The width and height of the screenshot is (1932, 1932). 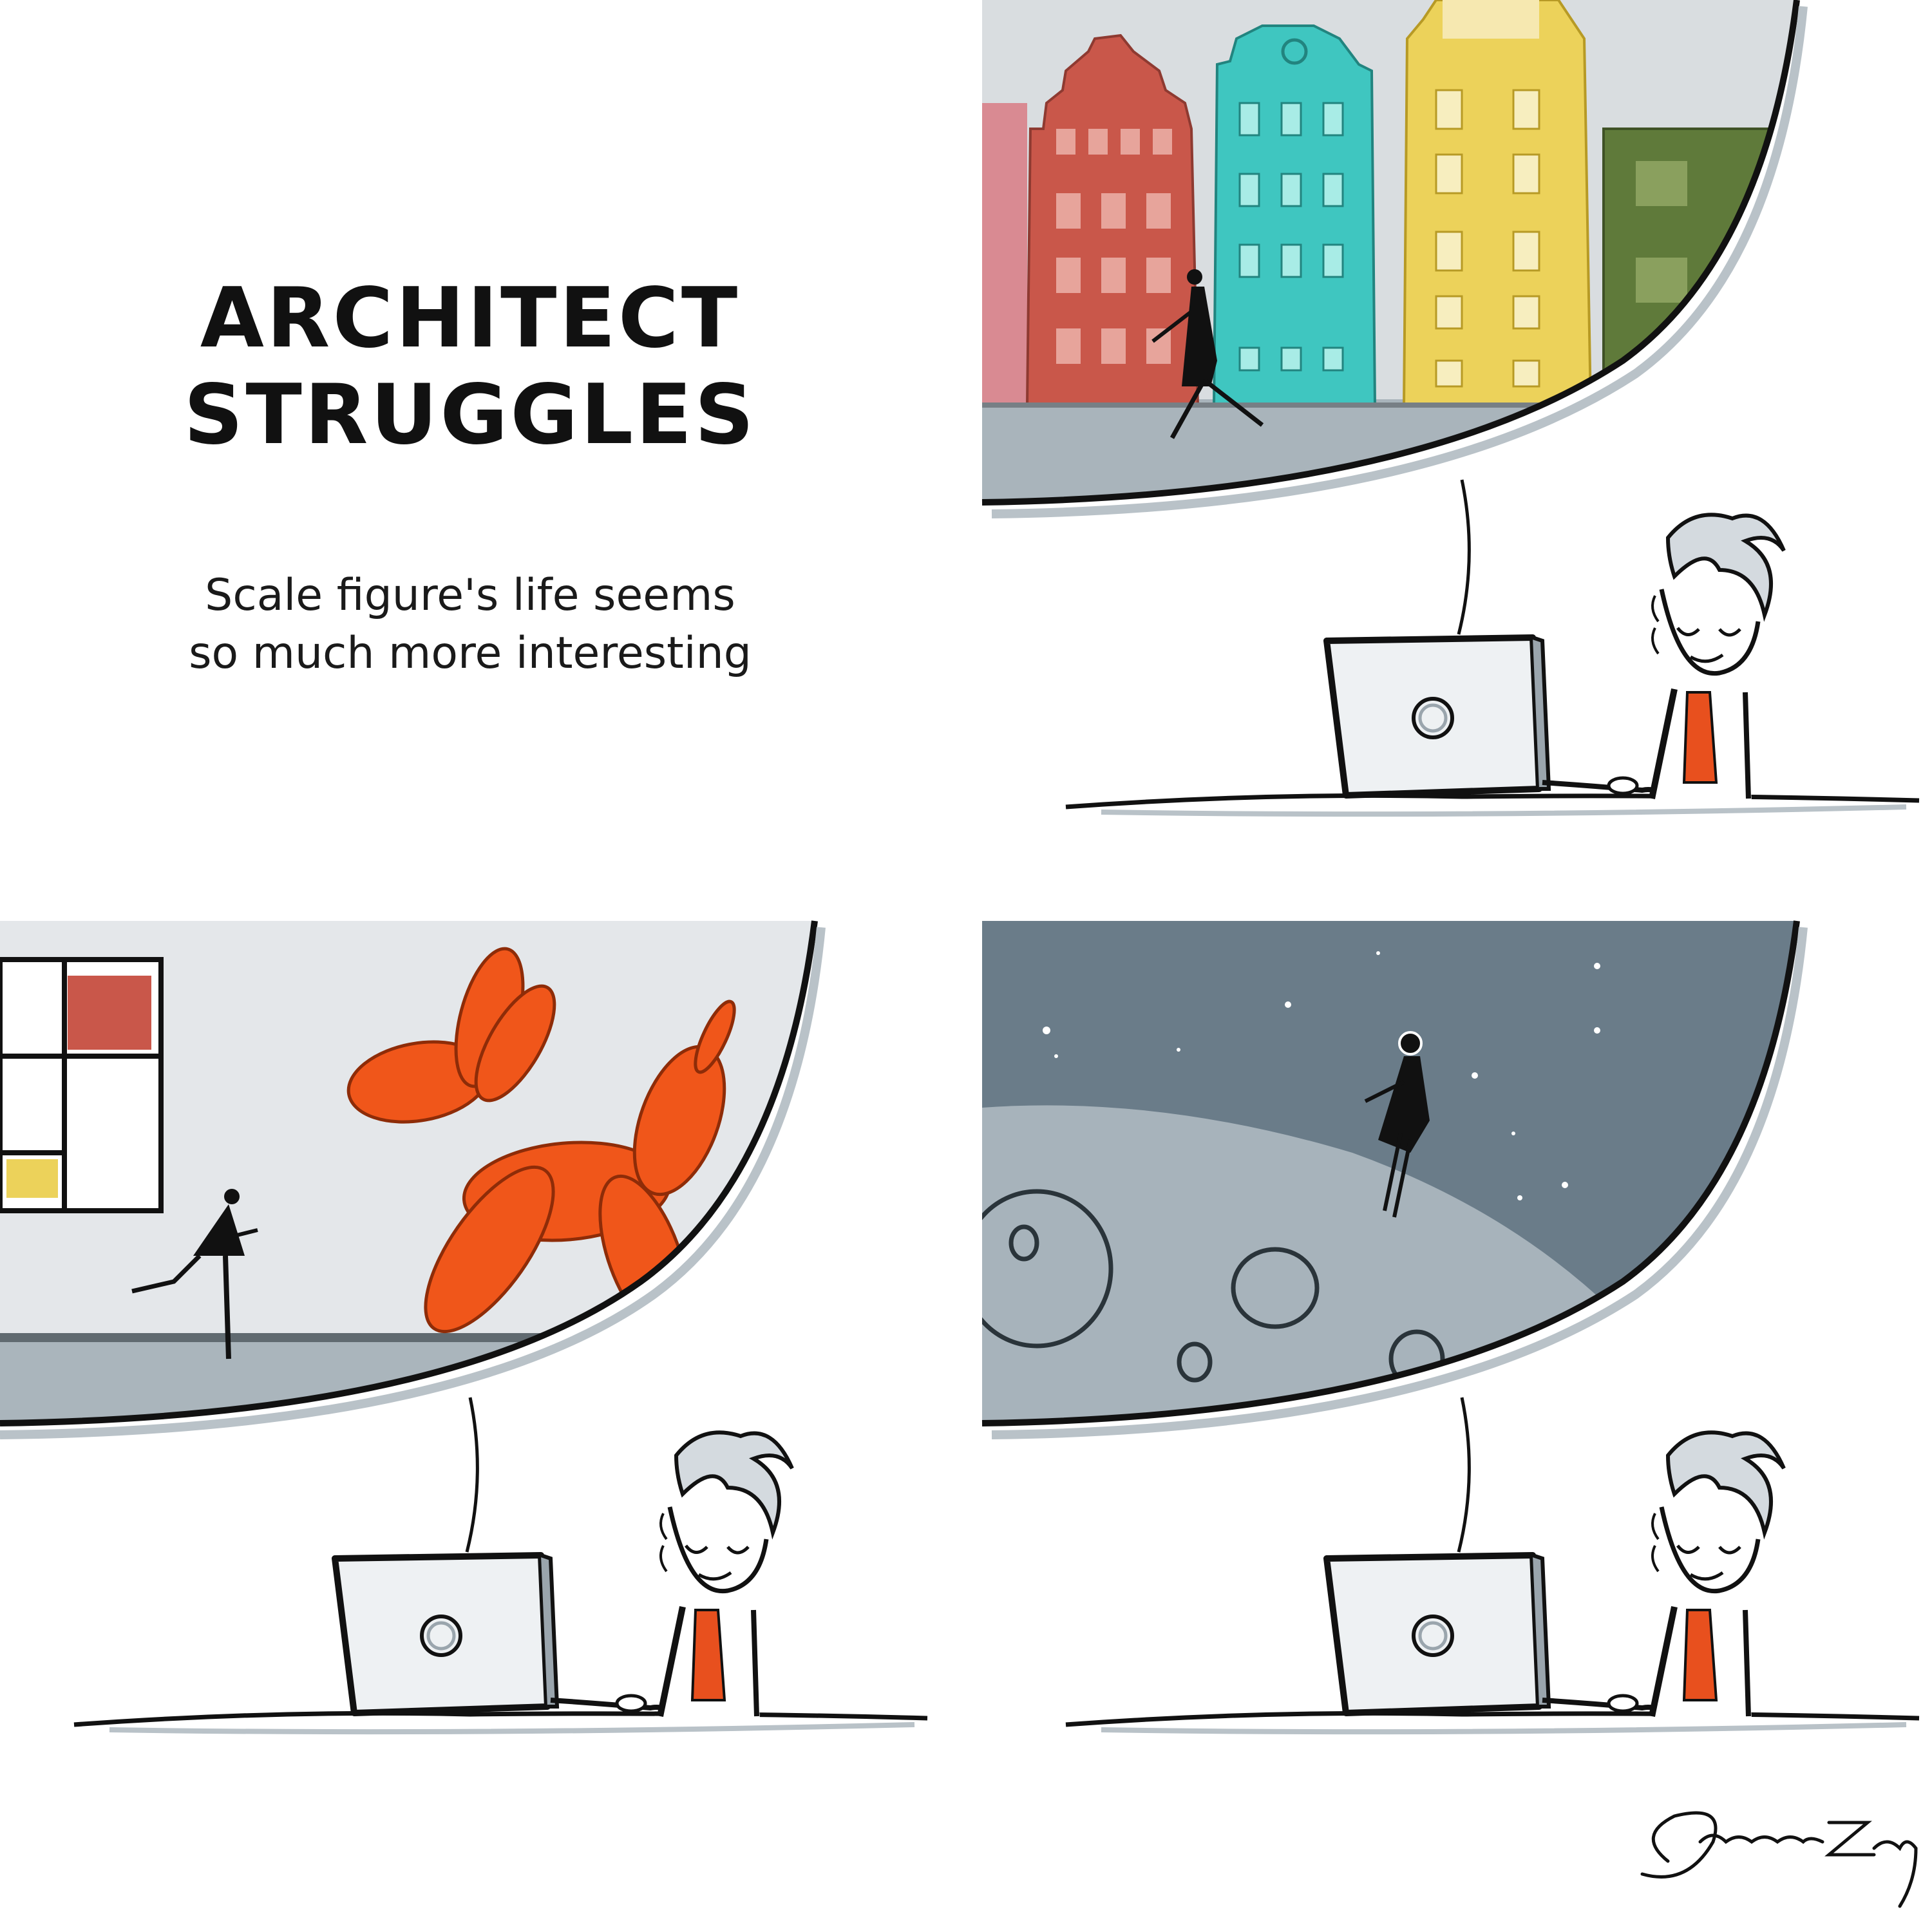 I want to click on mondrian-painting, so click(x=82, y=1085).